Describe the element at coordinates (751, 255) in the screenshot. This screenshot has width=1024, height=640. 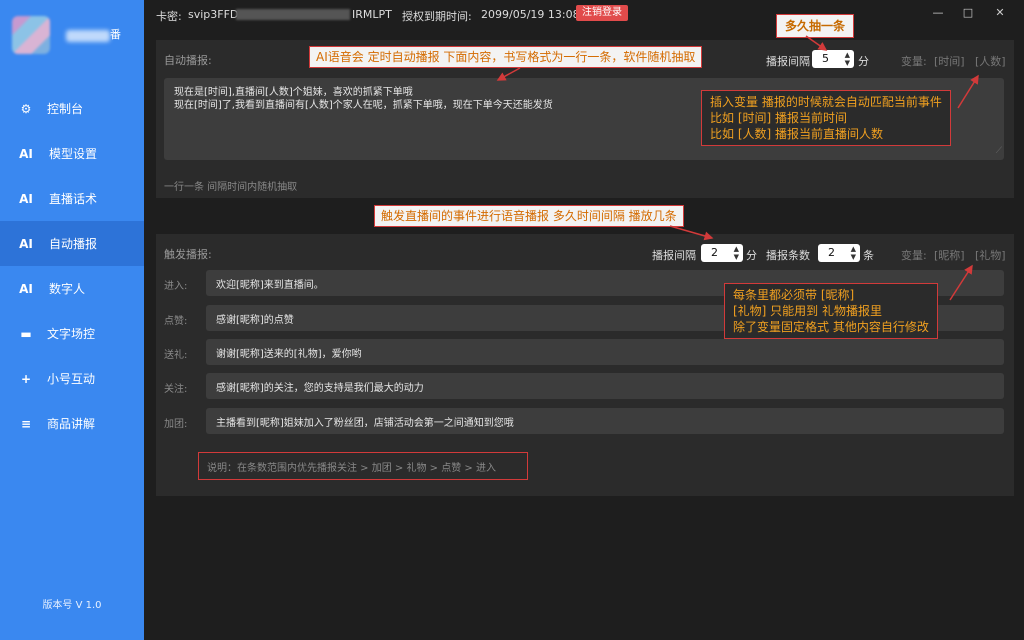
I see `trigger-interval-unit: 分` at that location.